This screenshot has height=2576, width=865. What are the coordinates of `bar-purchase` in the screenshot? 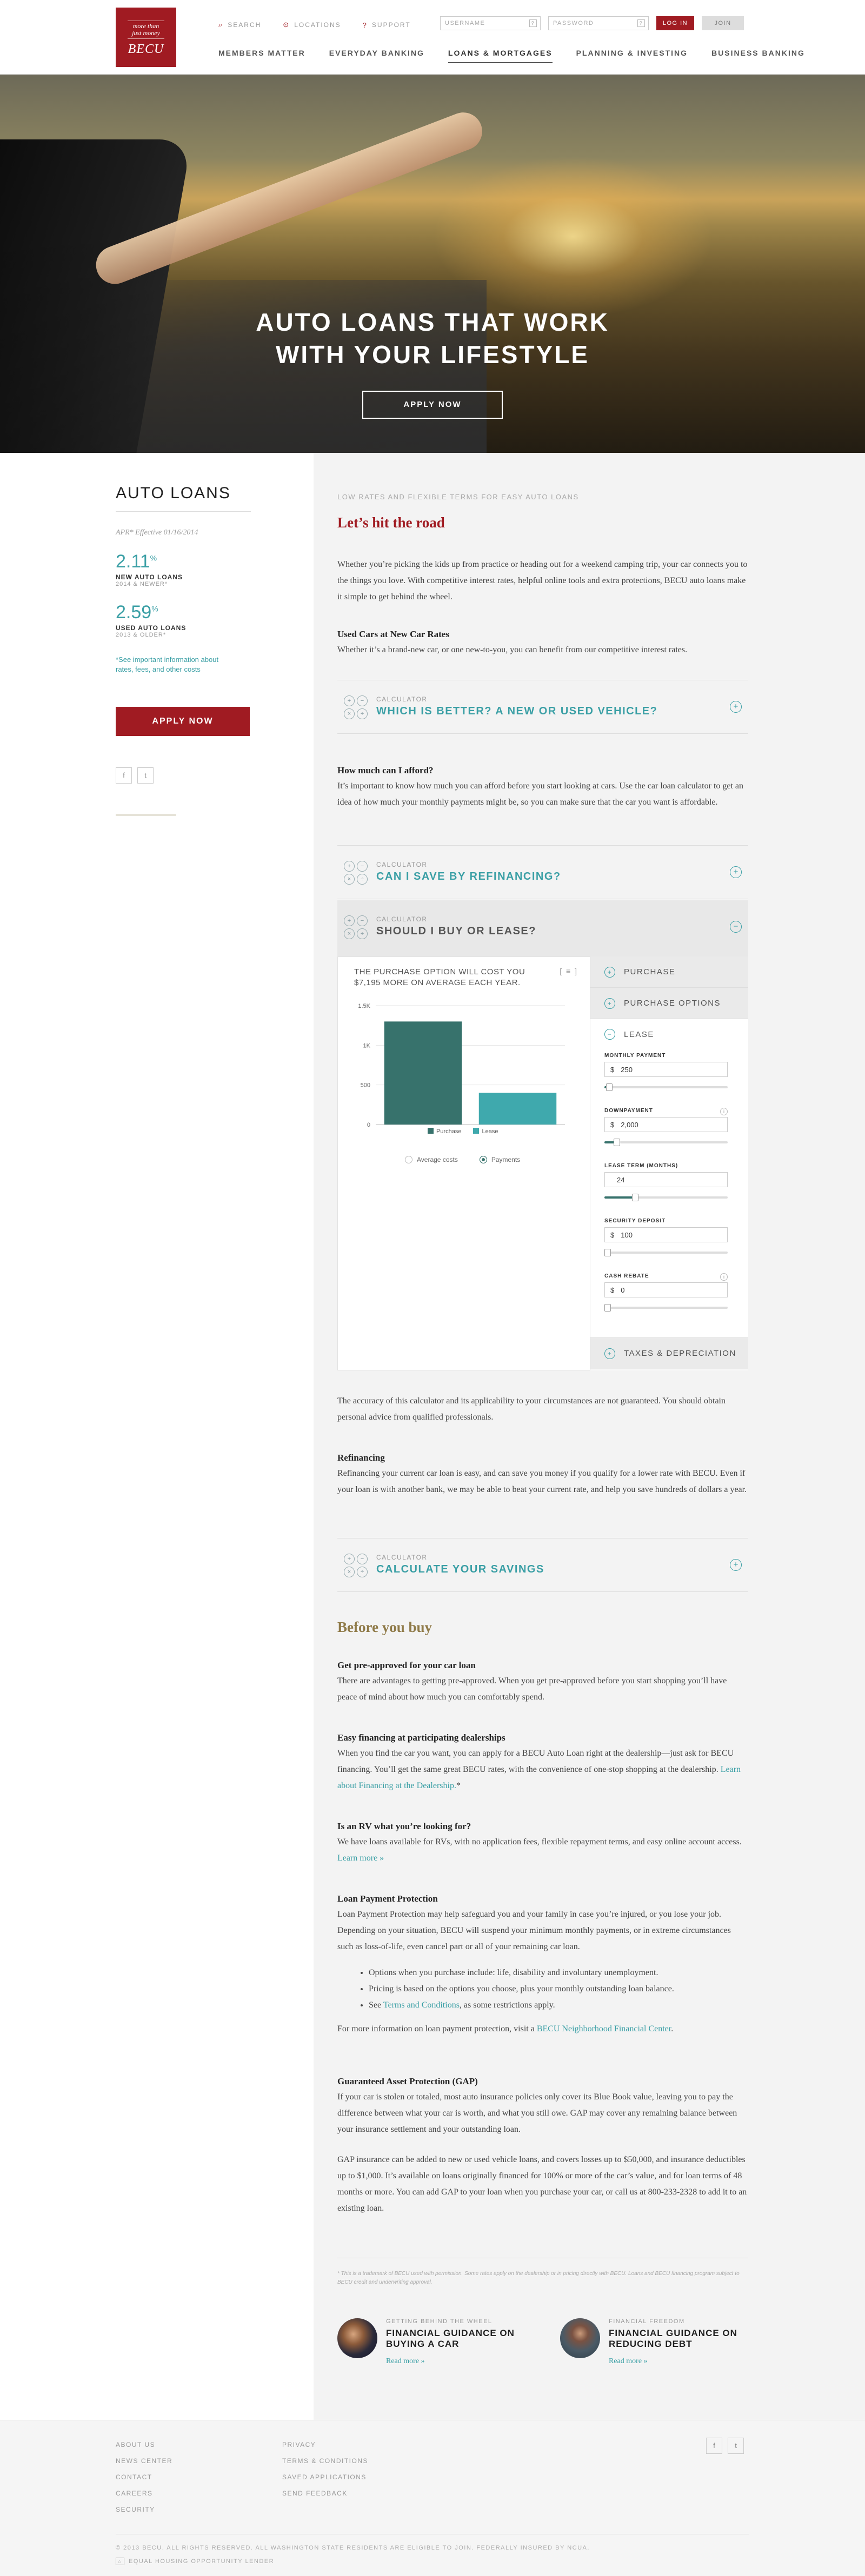 It's located at (423, 1073).